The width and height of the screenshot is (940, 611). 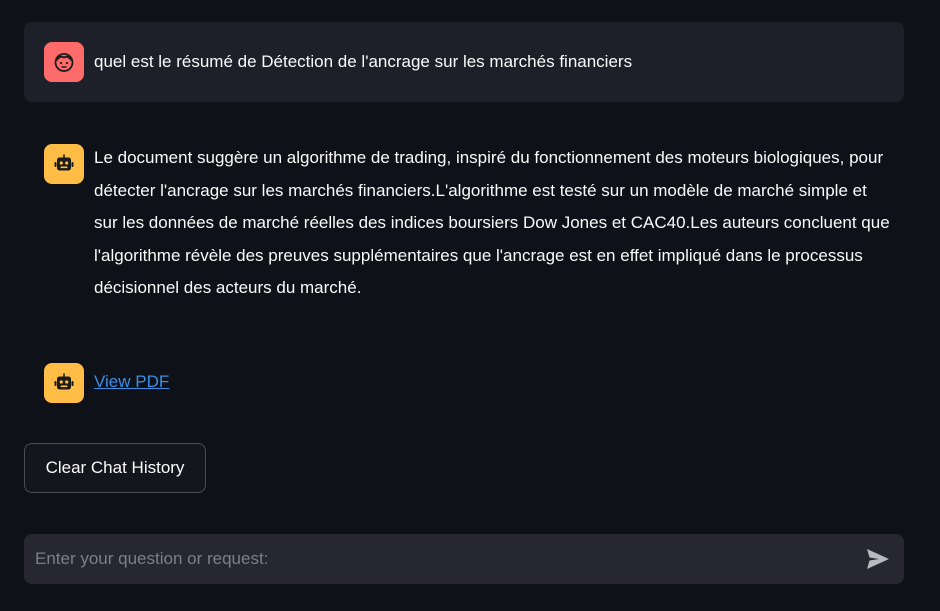 I want to click on chat-input, so click(x=434, y=559).